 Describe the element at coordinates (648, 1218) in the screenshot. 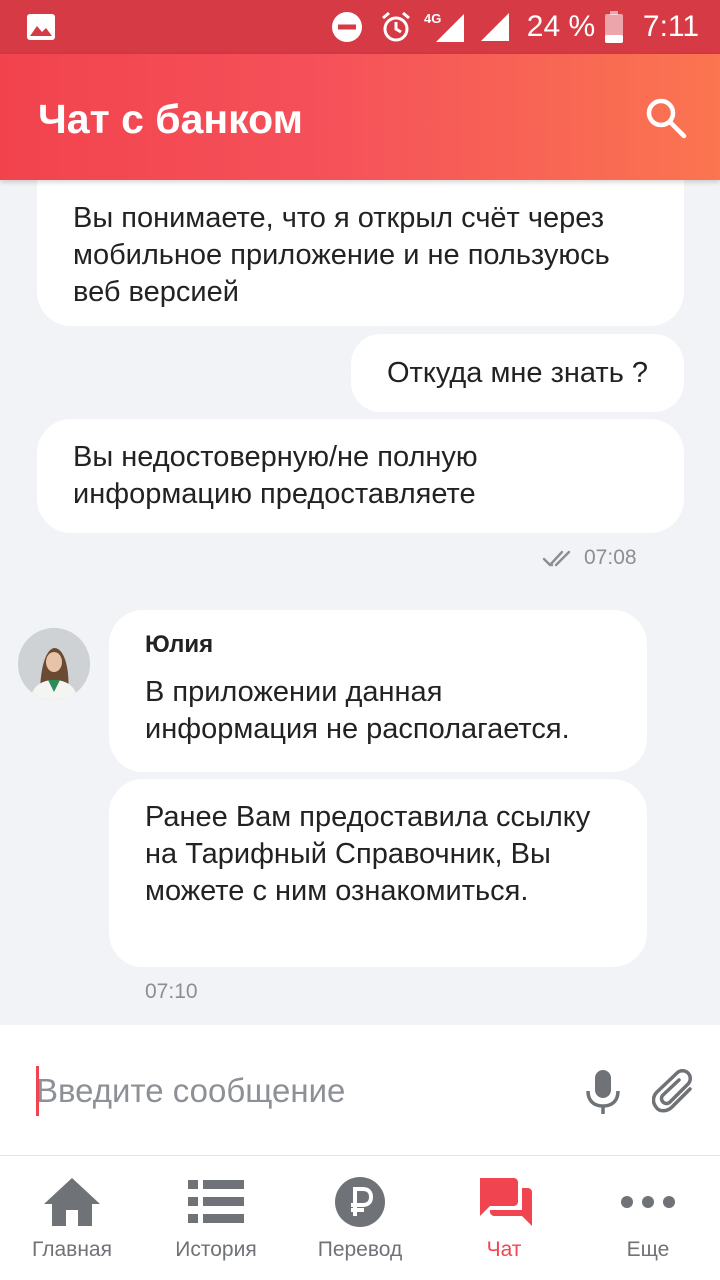

I see `nav-item-more: Еще` at that location.